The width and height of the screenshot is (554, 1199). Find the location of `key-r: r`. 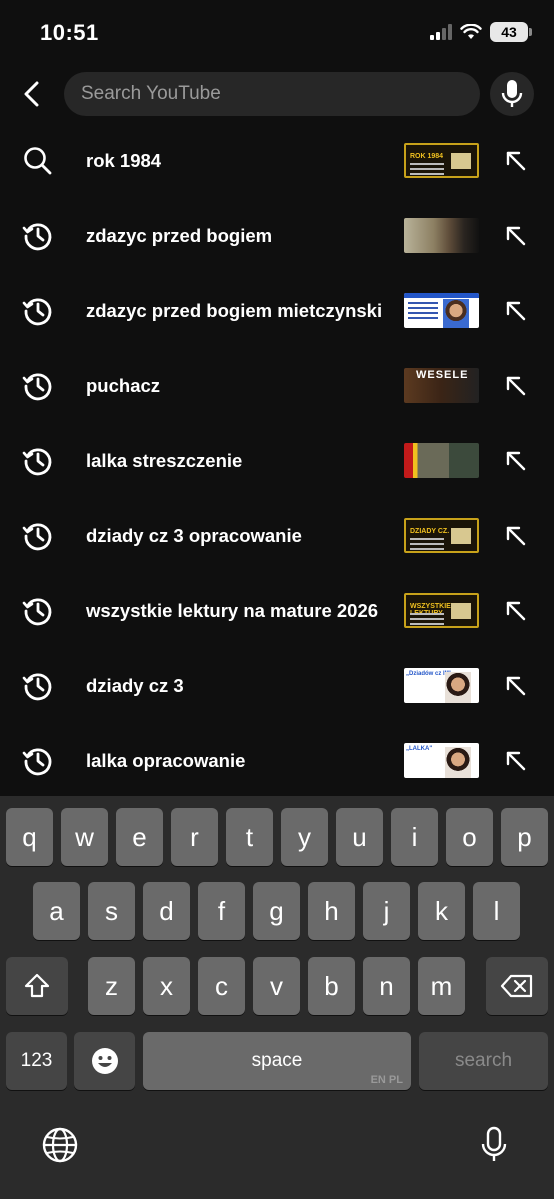

key-r: r is located at coordinates (194, 837).